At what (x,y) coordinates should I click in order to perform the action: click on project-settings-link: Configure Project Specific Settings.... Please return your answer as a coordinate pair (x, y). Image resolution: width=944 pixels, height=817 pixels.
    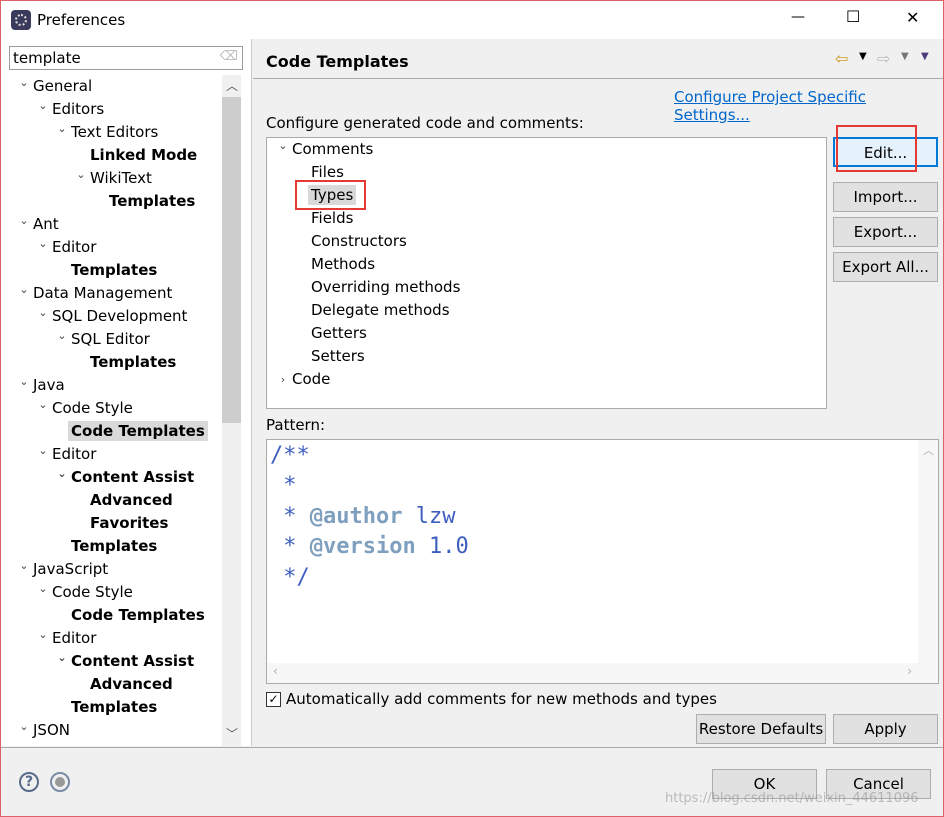
    Looking at the image, I should click on (808, 106).